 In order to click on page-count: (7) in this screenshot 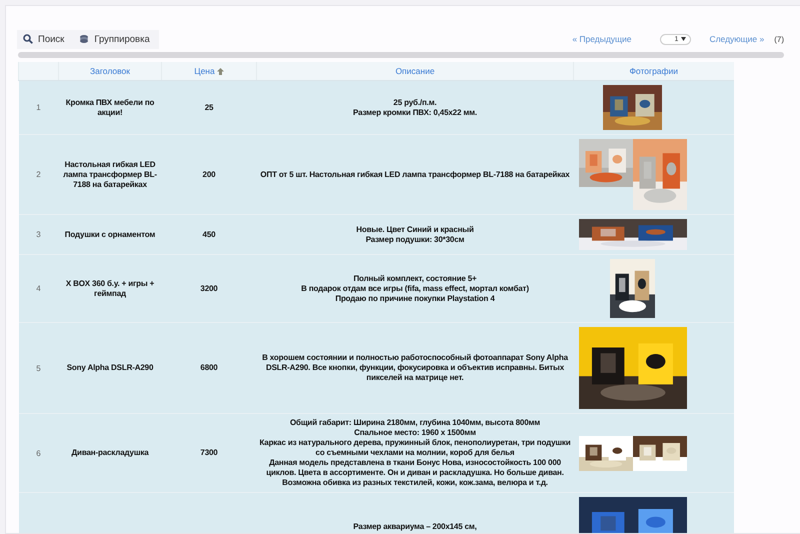, I will do `click(779, 39)`.